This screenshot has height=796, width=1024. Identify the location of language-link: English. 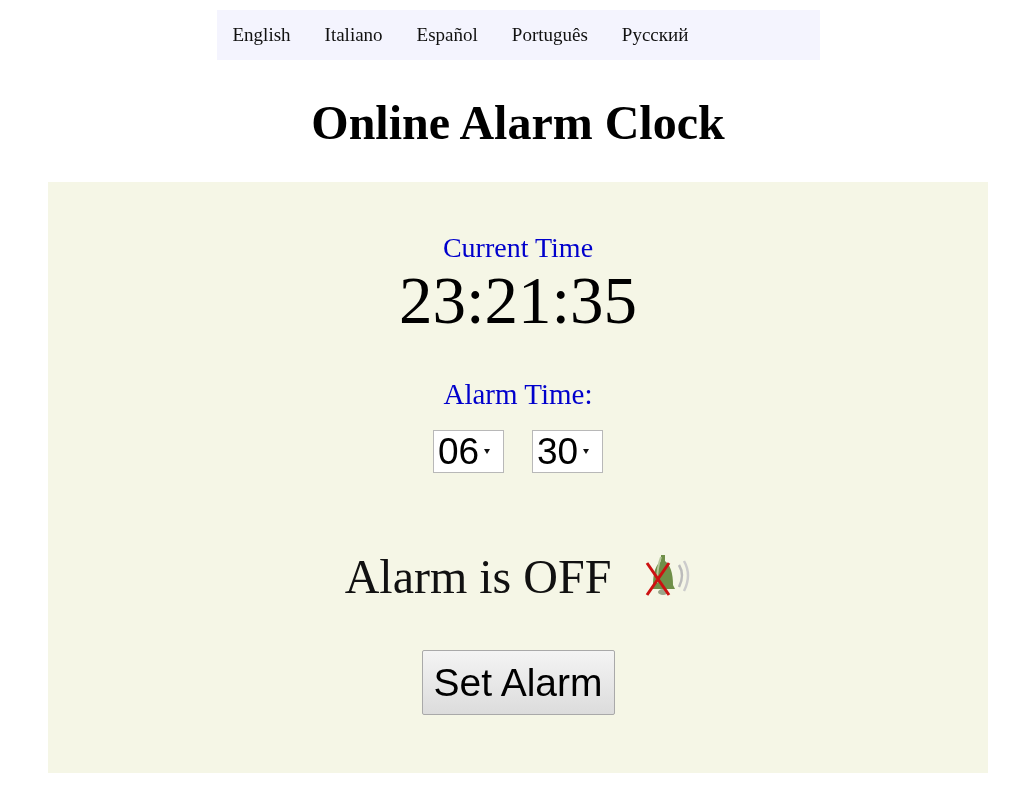
(261, 35).